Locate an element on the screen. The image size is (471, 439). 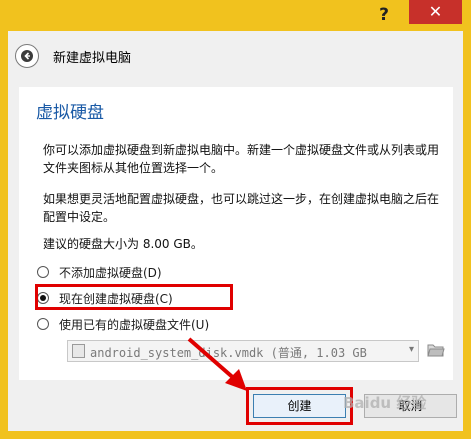
skip-note-paragraph: 如果想更灵活地配置虚拟硬盘，也可以跳过这一步，在创建虚拟电脑之后在配置中设定。 is located at coordinates (241, 208).